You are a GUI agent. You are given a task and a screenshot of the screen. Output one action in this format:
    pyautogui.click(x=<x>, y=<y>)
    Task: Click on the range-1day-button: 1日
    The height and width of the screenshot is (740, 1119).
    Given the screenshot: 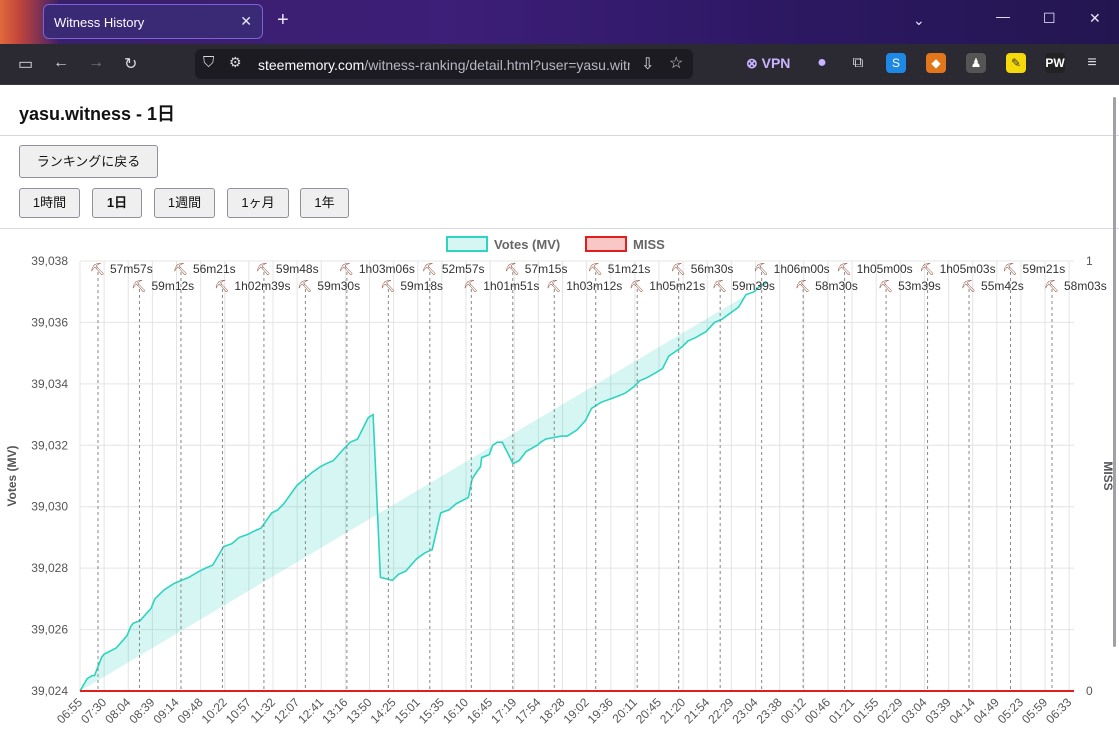 What is the action you would take?
    pyautogui.click(x=117, y=203)
    